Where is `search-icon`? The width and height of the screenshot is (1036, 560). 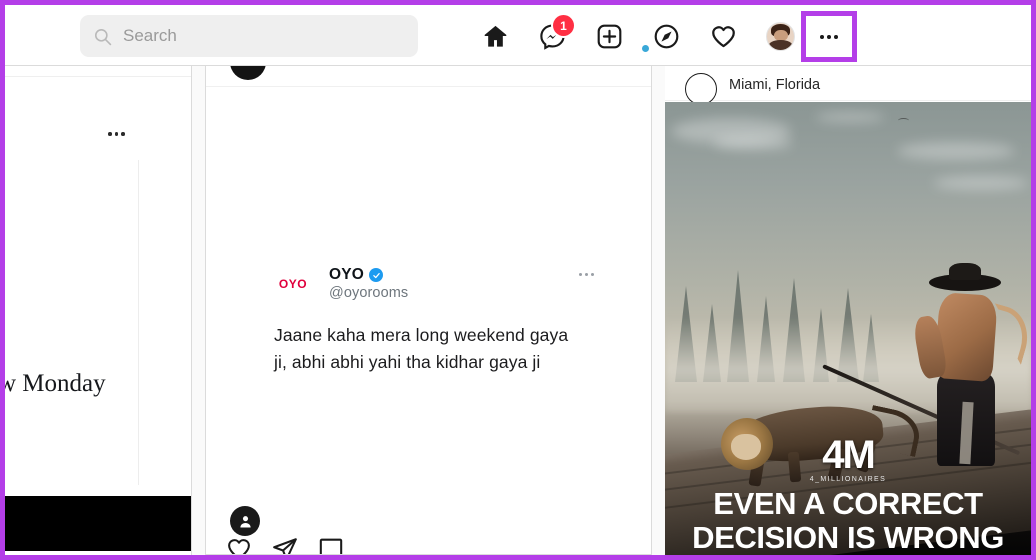
search-icon is located at coordinates (102, 36).